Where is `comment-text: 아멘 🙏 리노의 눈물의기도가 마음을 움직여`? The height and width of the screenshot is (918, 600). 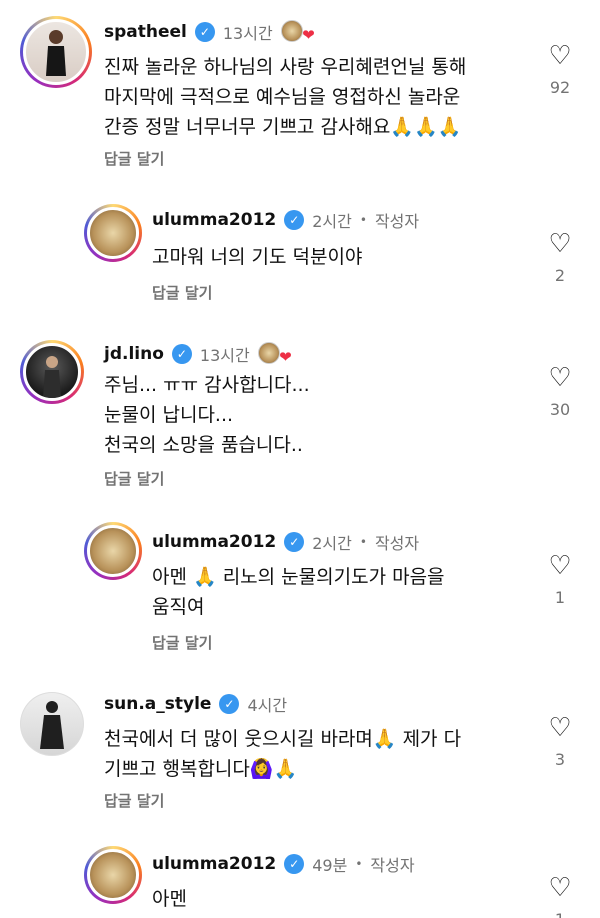 comment-text: 아멘 🙏 리노의 눈물의기도가 마음을 움직여 is located at coordinates (298, 592).